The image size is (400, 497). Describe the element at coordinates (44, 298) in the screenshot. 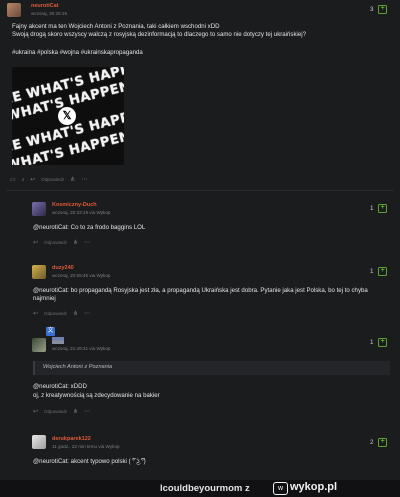

I see `comment-text: najmniej` at that location.